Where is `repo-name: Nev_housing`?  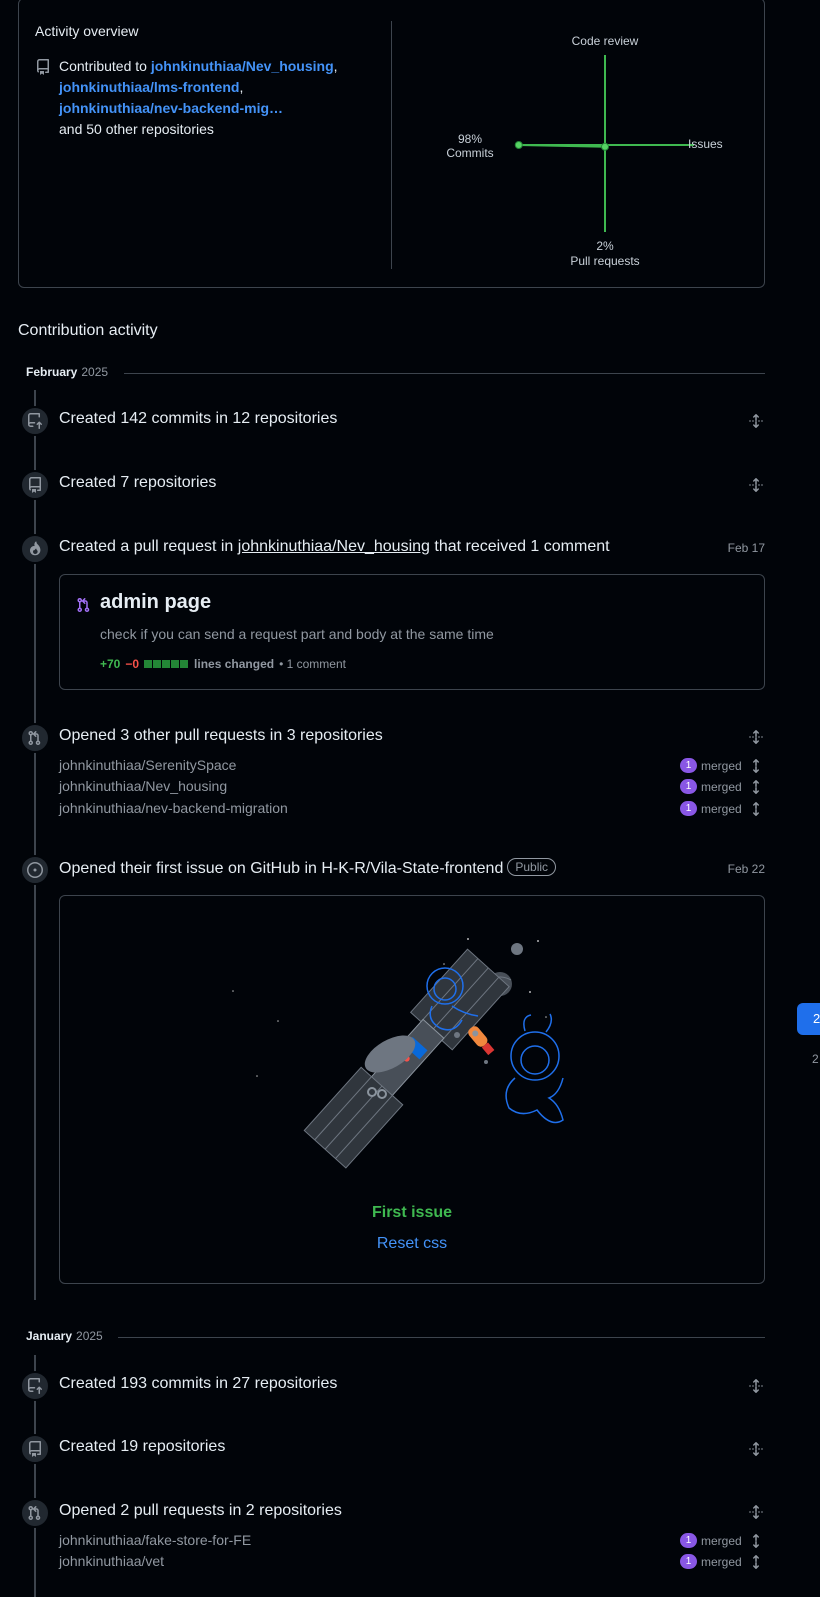 repo-name: Nev_housing is located at coordinates (289, 66).